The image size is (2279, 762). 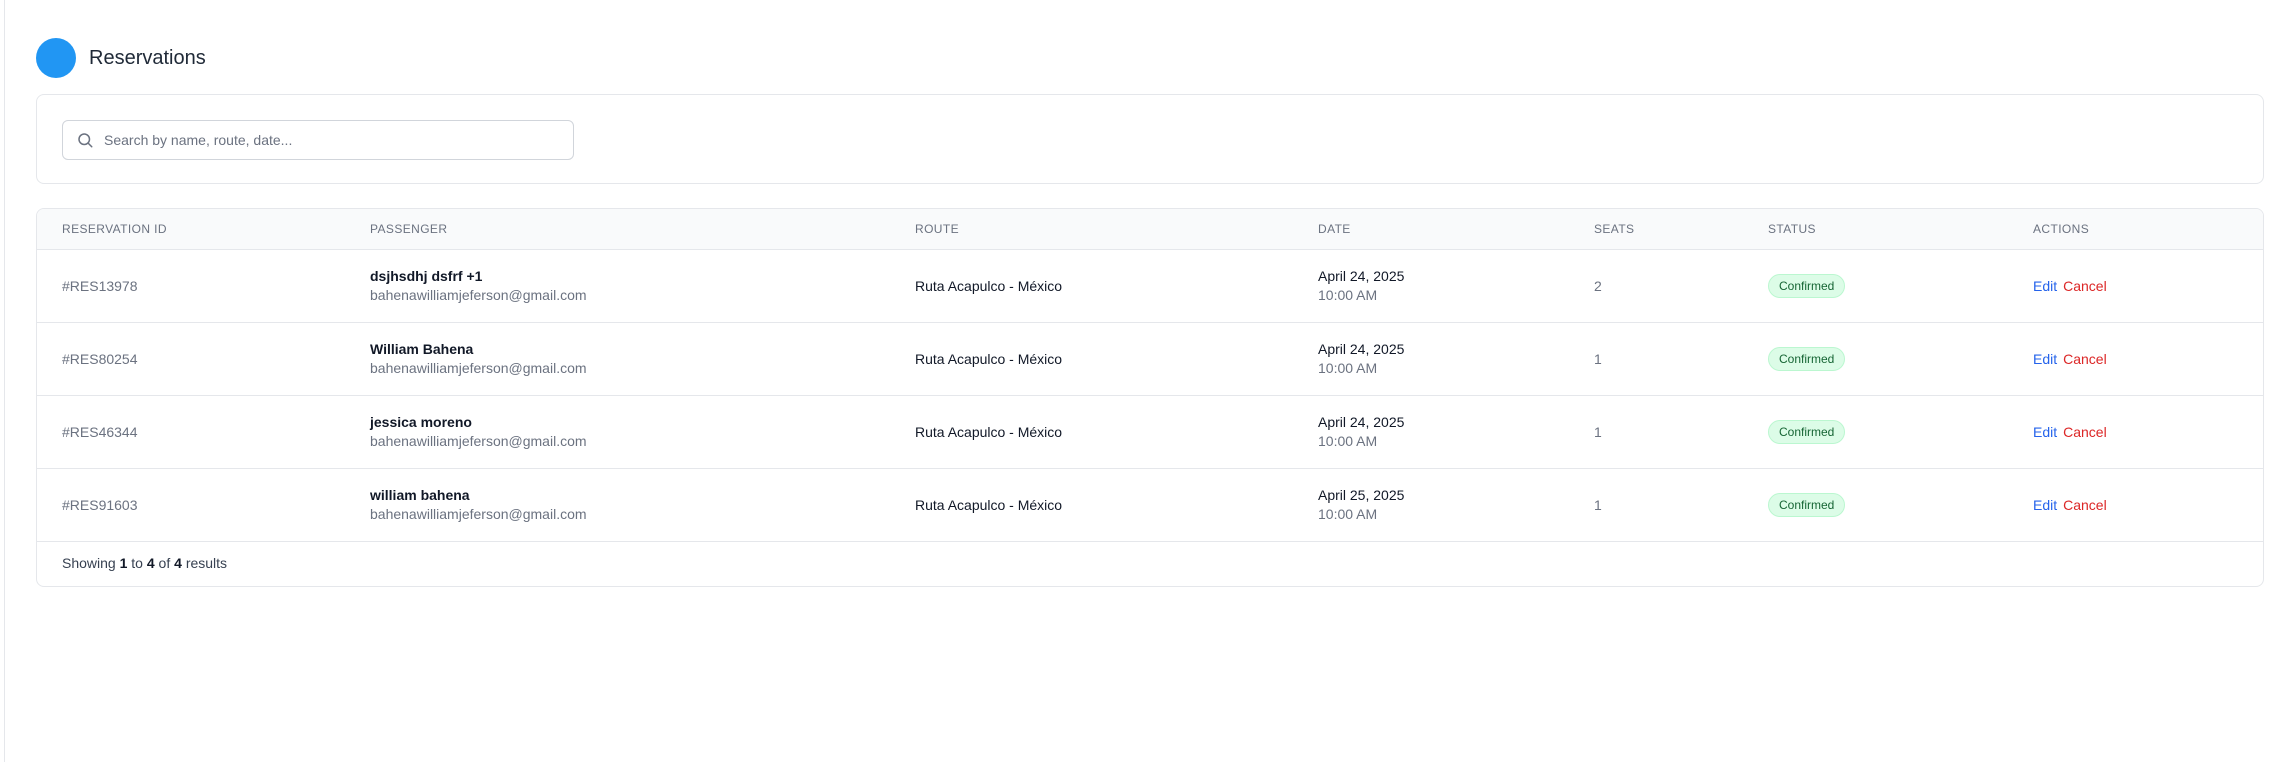 I want to click on column-header-passenger: PASSENGER, so click(x=617, y=229).